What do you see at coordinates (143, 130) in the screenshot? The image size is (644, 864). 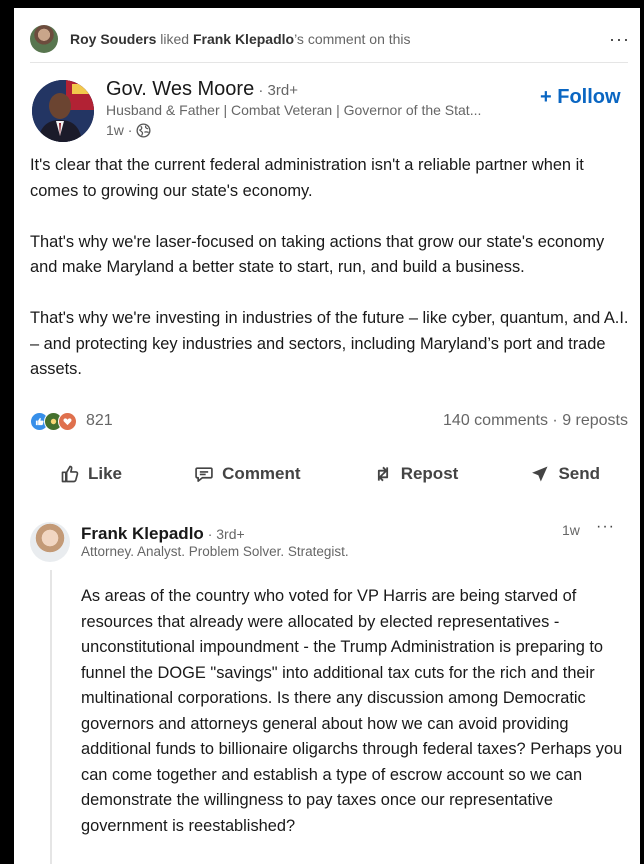 I see `globe-icon` at bounding box center [143, 130].